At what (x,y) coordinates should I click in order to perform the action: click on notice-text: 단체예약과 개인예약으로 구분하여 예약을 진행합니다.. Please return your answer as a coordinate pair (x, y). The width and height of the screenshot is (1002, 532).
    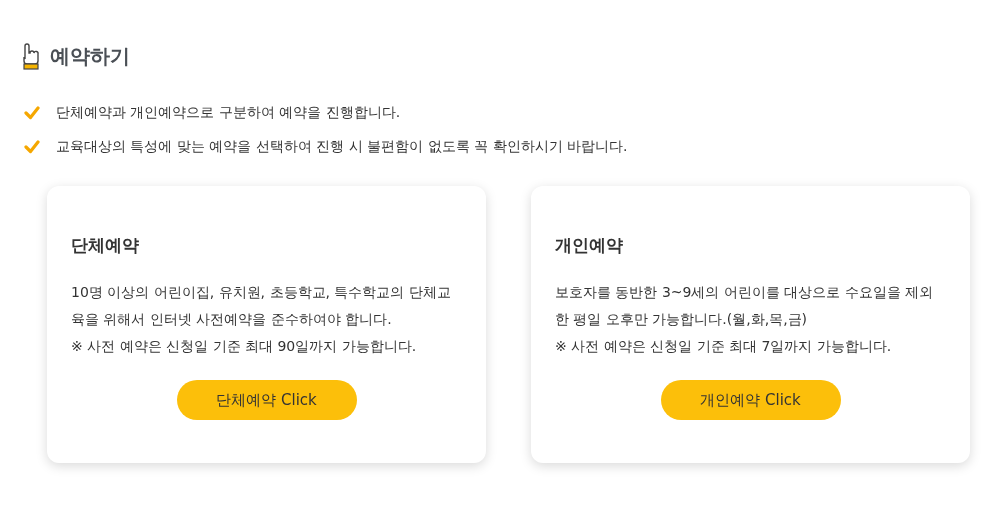
    Looking at the image, I should click on (228, 113).